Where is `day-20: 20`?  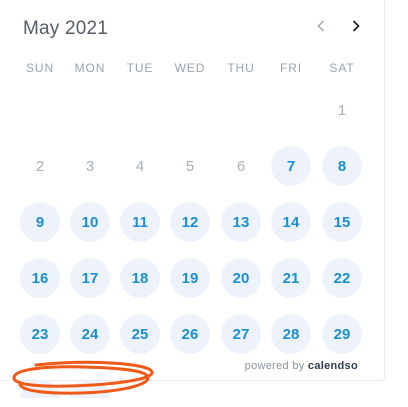 day-20: 20 is located at coordinates (241, 278).